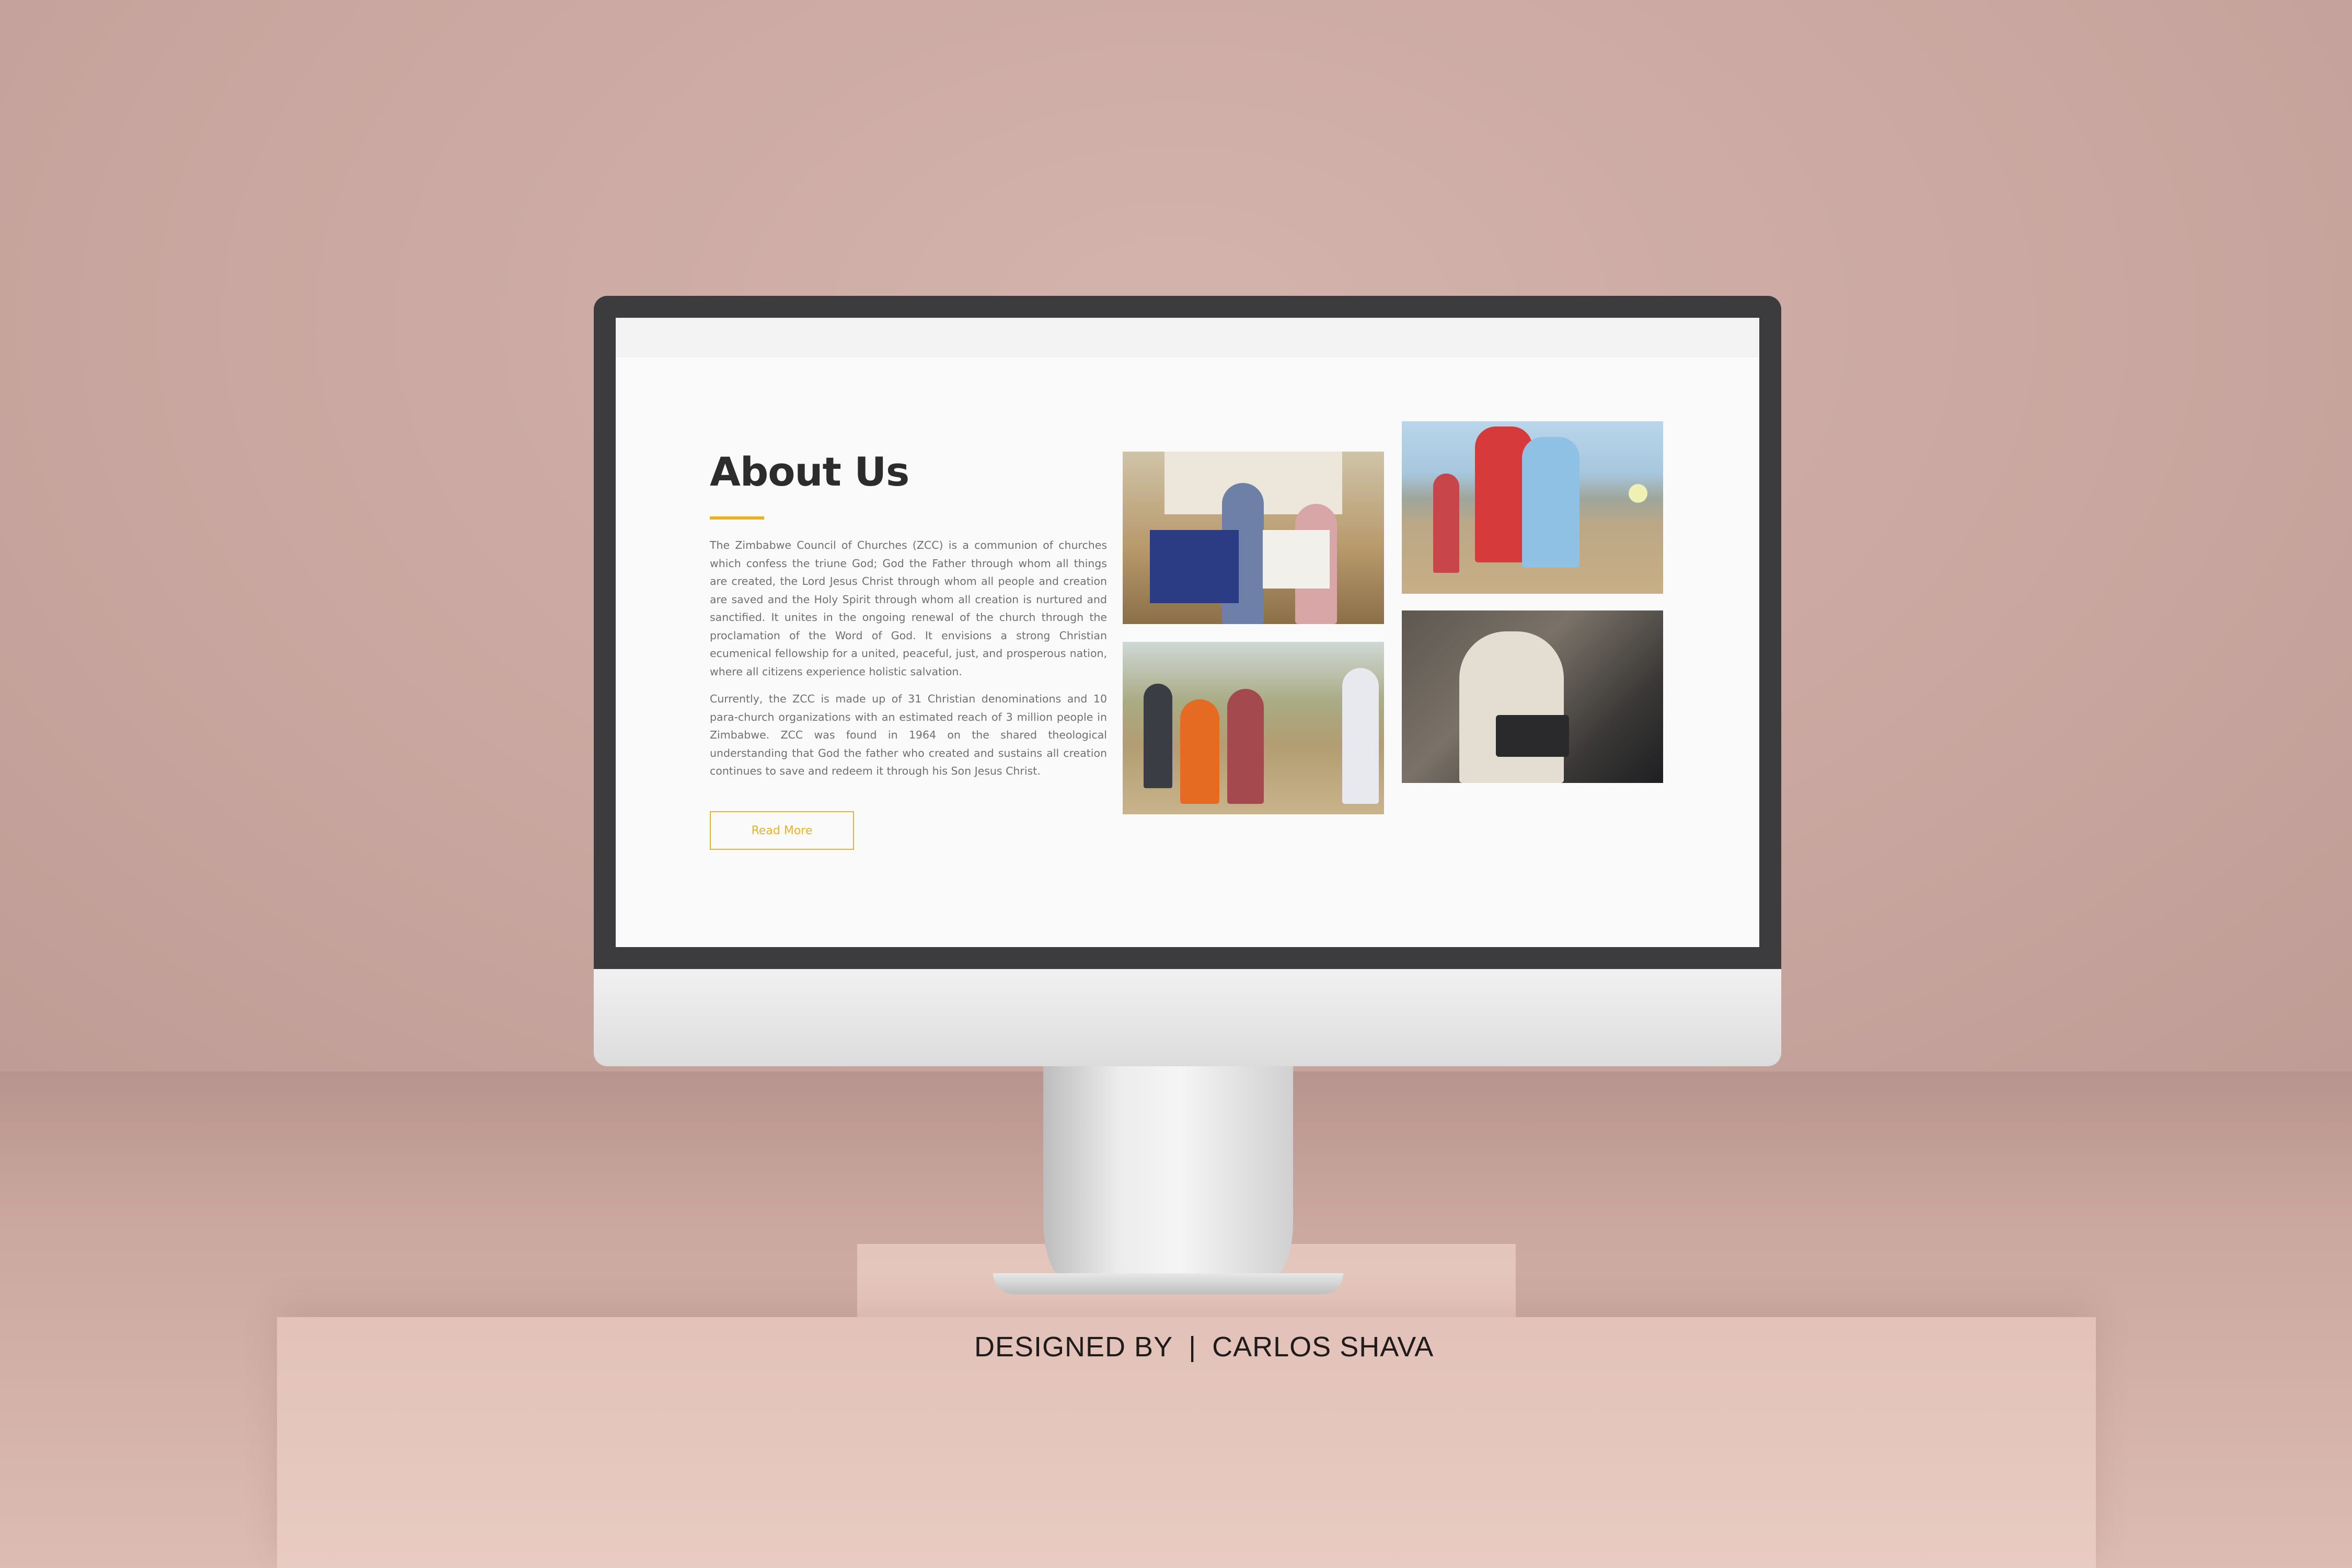 The height and width of the screenshot is (1568, 2352). Describe the element at coordinates (1532, 736) in the screenshot. I see `podium-shape` at that location.